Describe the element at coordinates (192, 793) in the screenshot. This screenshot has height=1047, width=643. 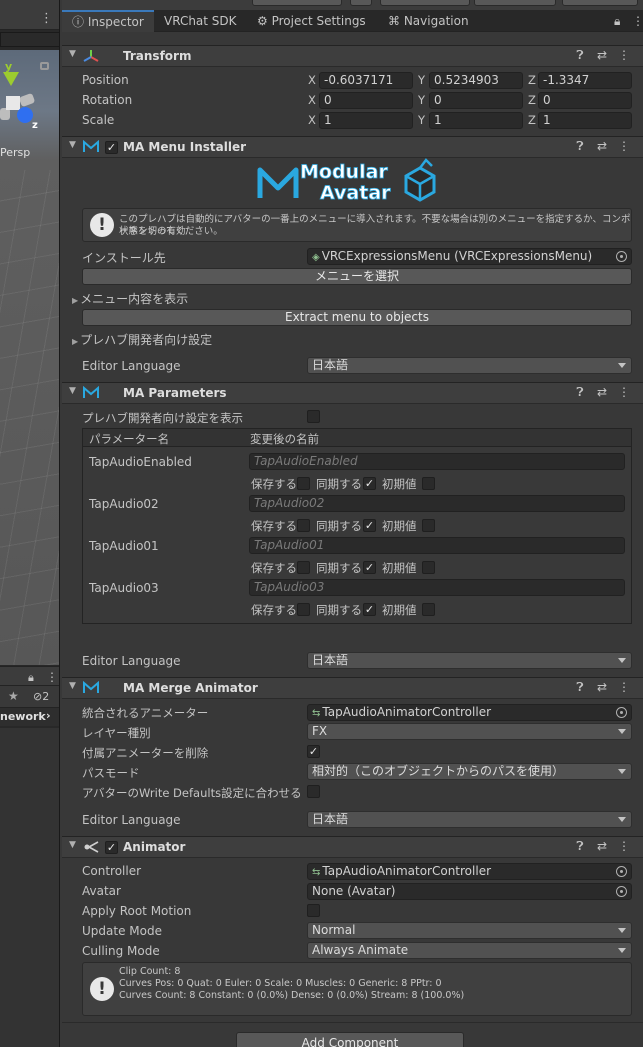
I see `match-write-defaults-label: アバターのWrite Defaults設定に合わせる` at that location.